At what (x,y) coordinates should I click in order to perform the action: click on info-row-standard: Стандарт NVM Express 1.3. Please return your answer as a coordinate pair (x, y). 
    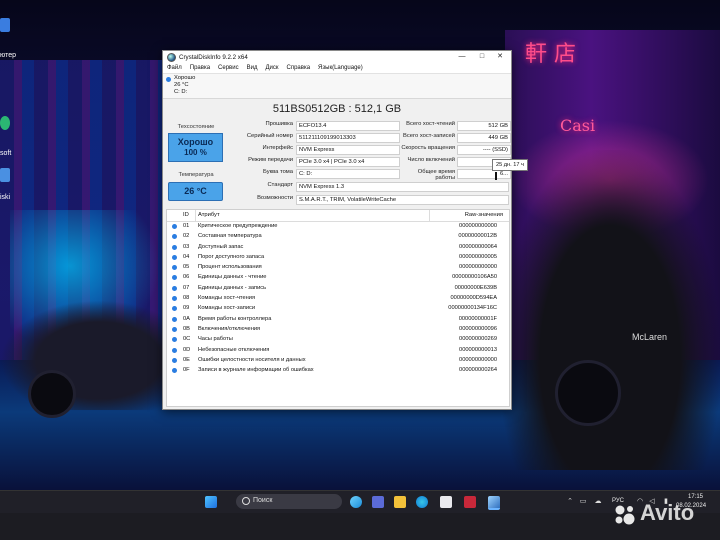
    Looking at the image, I should click on (337, 187).